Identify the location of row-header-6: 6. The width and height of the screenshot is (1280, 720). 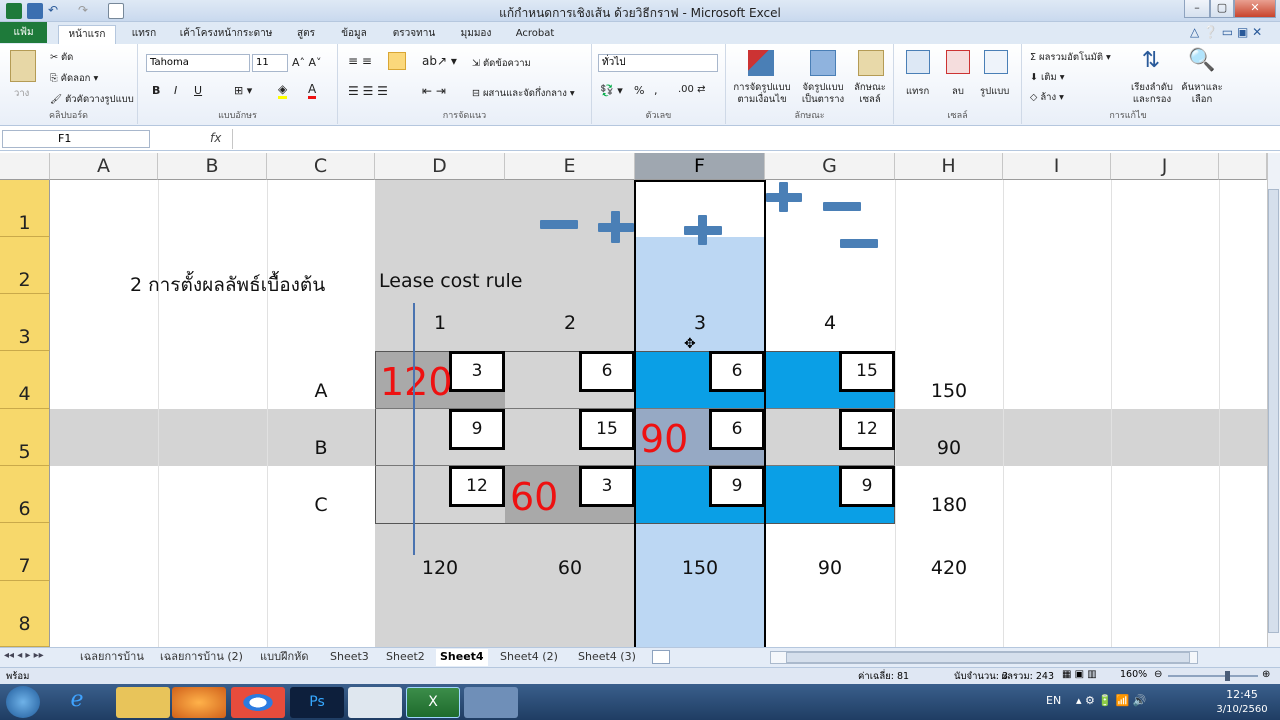
(25, 494).